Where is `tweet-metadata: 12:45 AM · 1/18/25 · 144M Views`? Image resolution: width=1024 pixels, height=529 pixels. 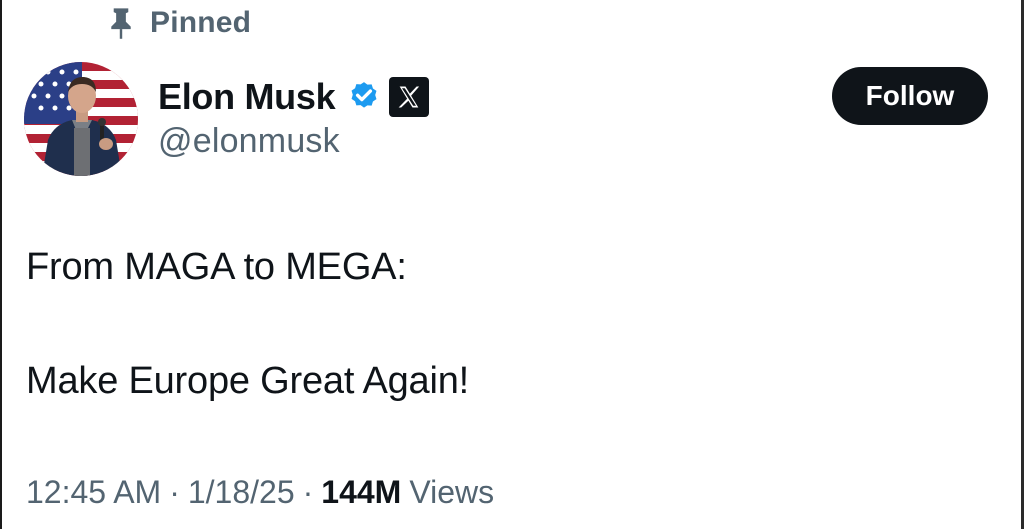
tweet-metadata: 12:45 AM · 1/18/25 · 144M Views is located at coordinates (260, 492).